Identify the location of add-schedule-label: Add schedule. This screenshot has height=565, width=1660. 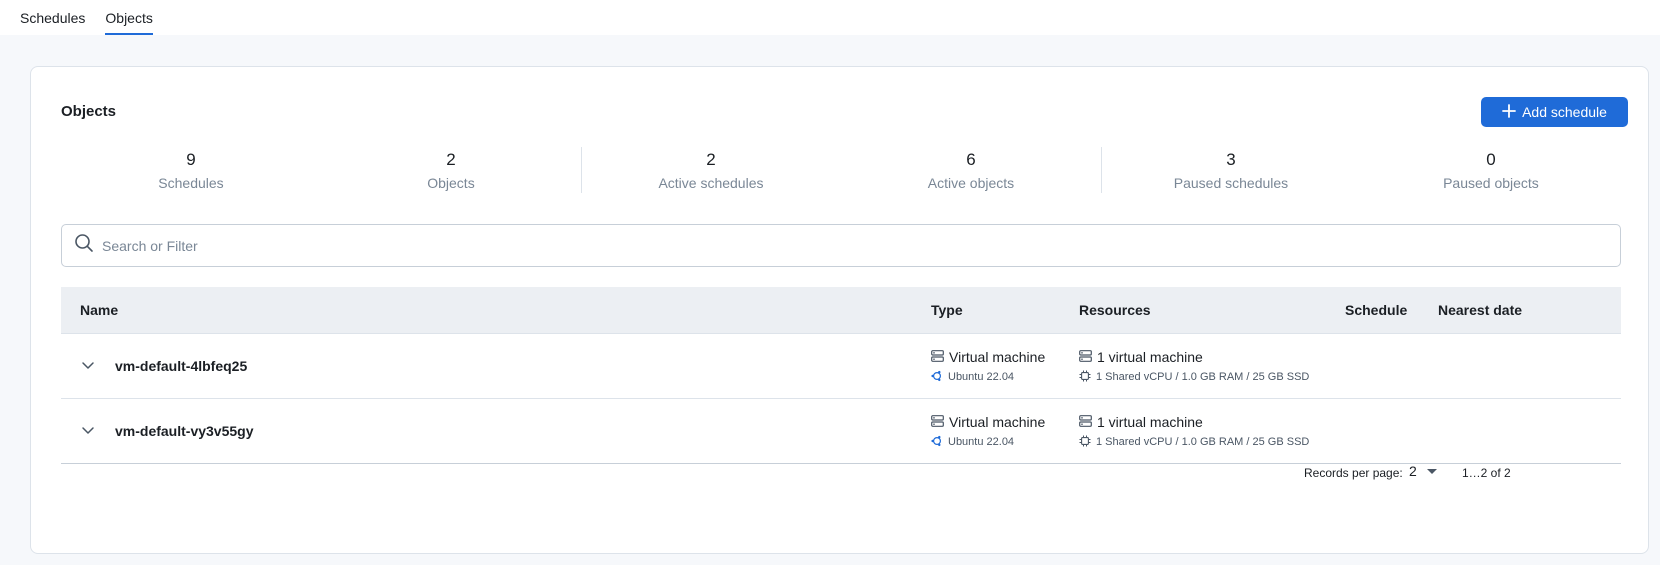
(1564, 112).